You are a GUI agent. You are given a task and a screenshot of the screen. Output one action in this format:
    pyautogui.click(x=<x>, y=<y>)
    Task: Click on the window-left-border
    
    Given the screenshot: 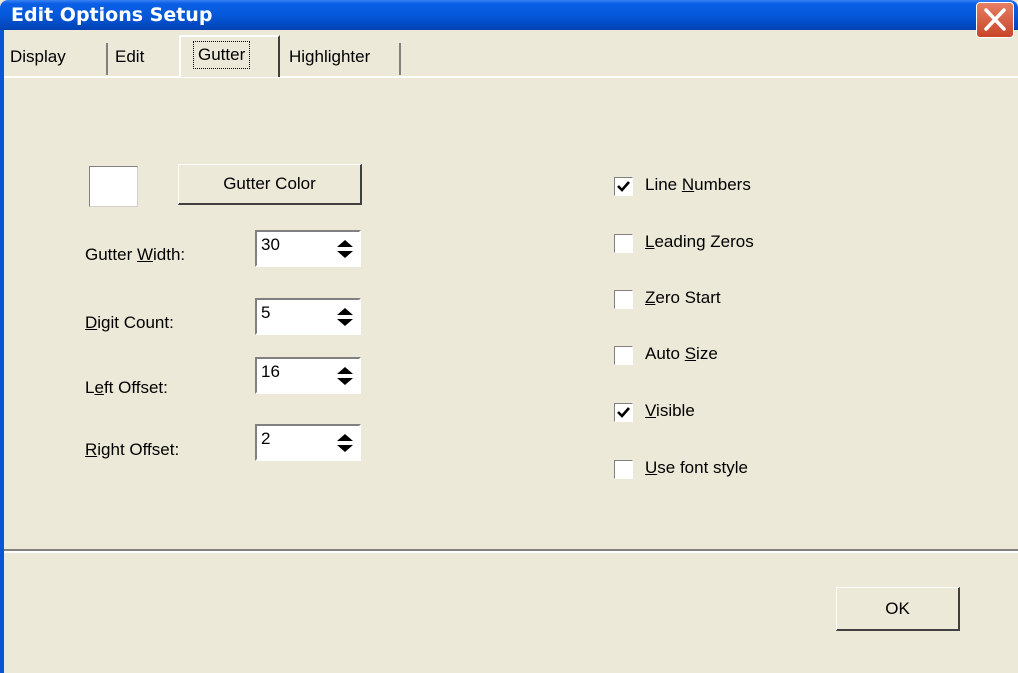 What is the action you would take?
    pyautogui.click(x=2, y=351)
    